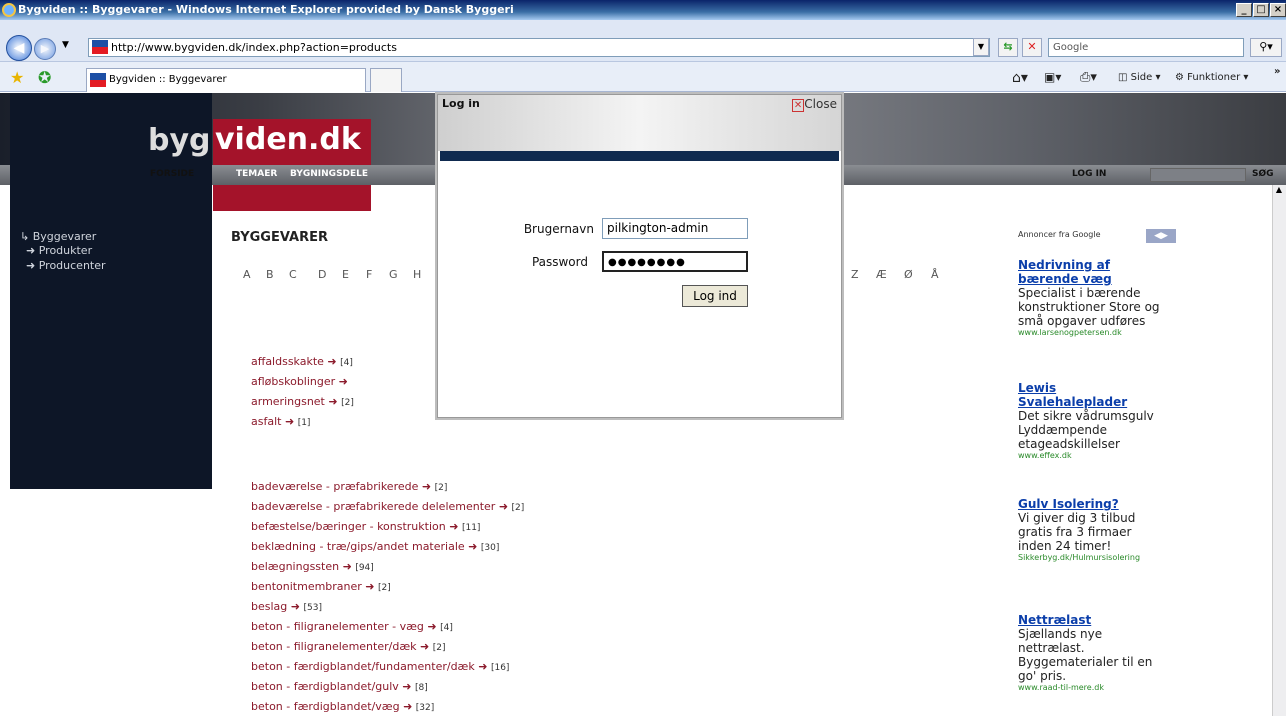 Image resolution: width=1286 pixels, height=716 pixels. Describe the element at coordinates (312, 566) in the screenshot. I see `product-link: belægningssten ➜ [94]` at that location.